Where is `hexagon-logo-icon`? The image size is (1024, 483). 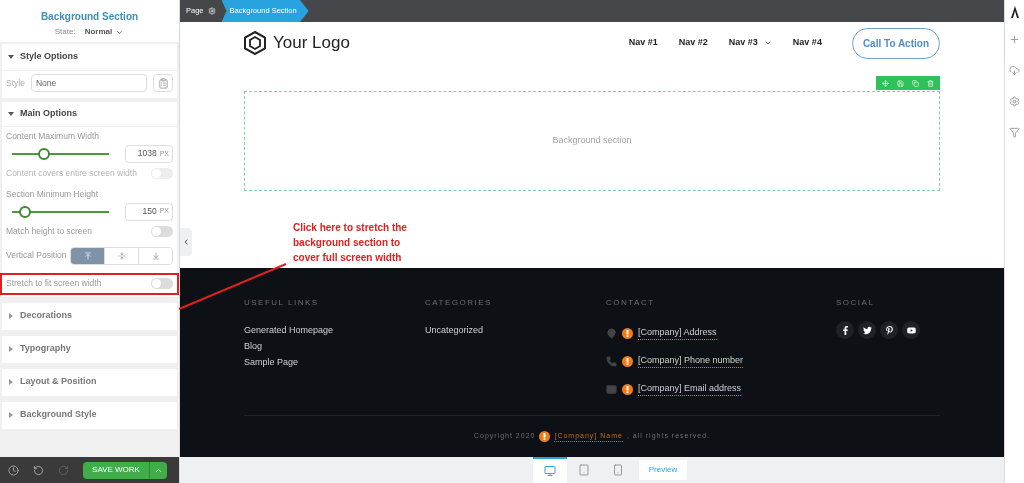 hexagon-logo-icon is located at coordinates (255, 43).